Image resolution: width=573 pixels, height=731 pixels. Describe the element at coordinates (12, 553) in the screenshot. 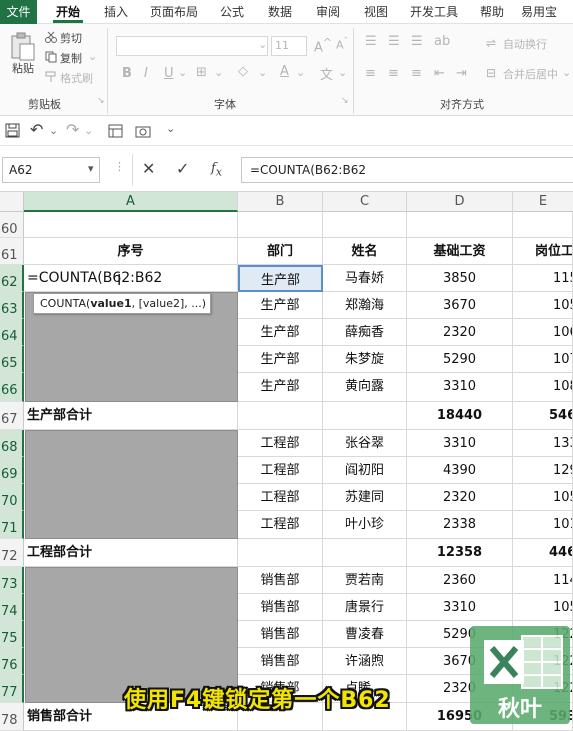

I see `row-header: 72` at that location.